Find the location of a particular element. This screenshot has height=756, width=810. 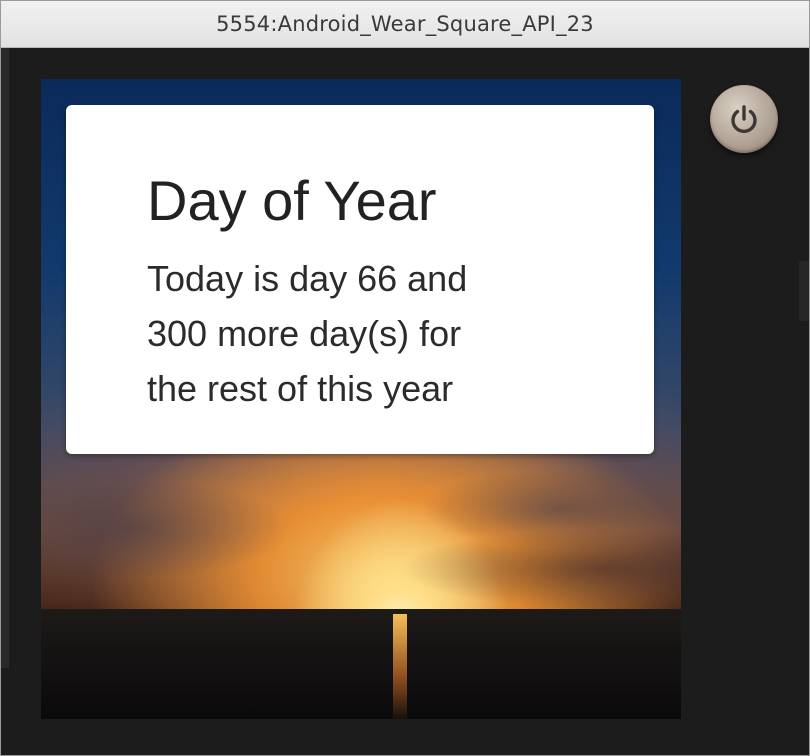

window-titlebar: 5554:Android_Wear_Square_API_23 is located at coordinates (405, 24).